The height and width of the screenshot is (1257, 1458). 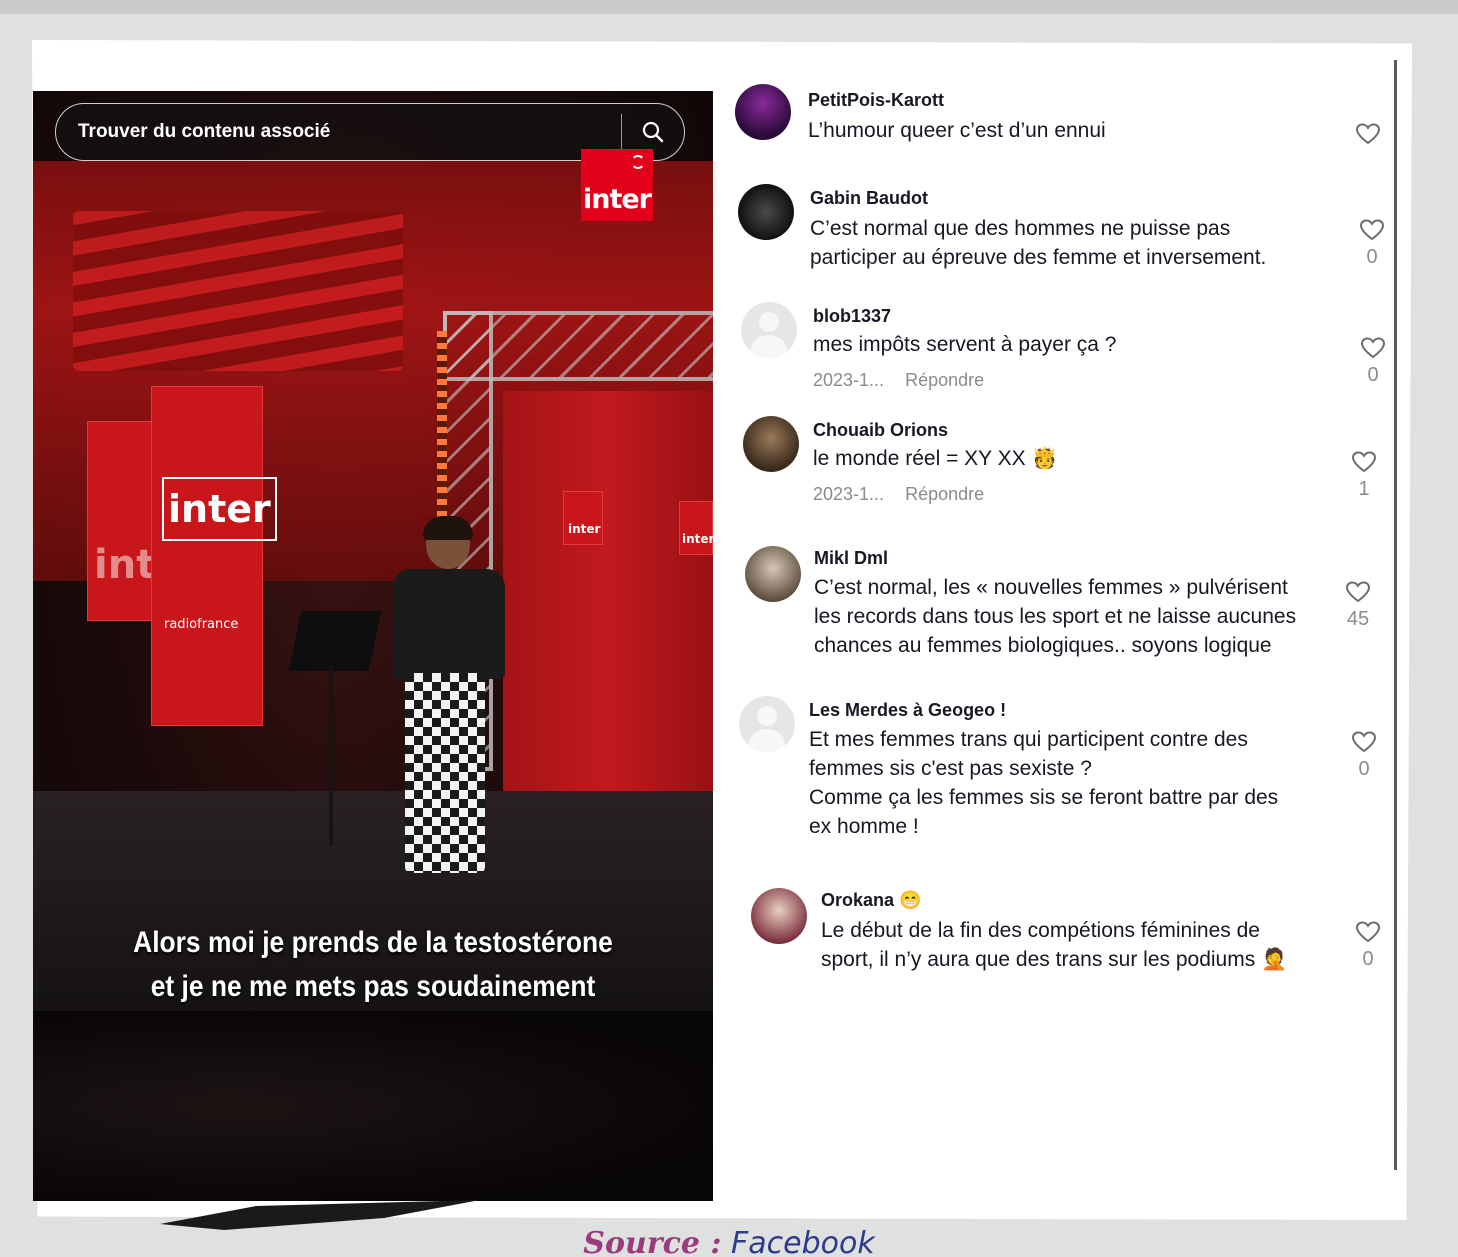 I want to click on search-placeholder: Trouver du contenu associé, so click(x=338, y=132).